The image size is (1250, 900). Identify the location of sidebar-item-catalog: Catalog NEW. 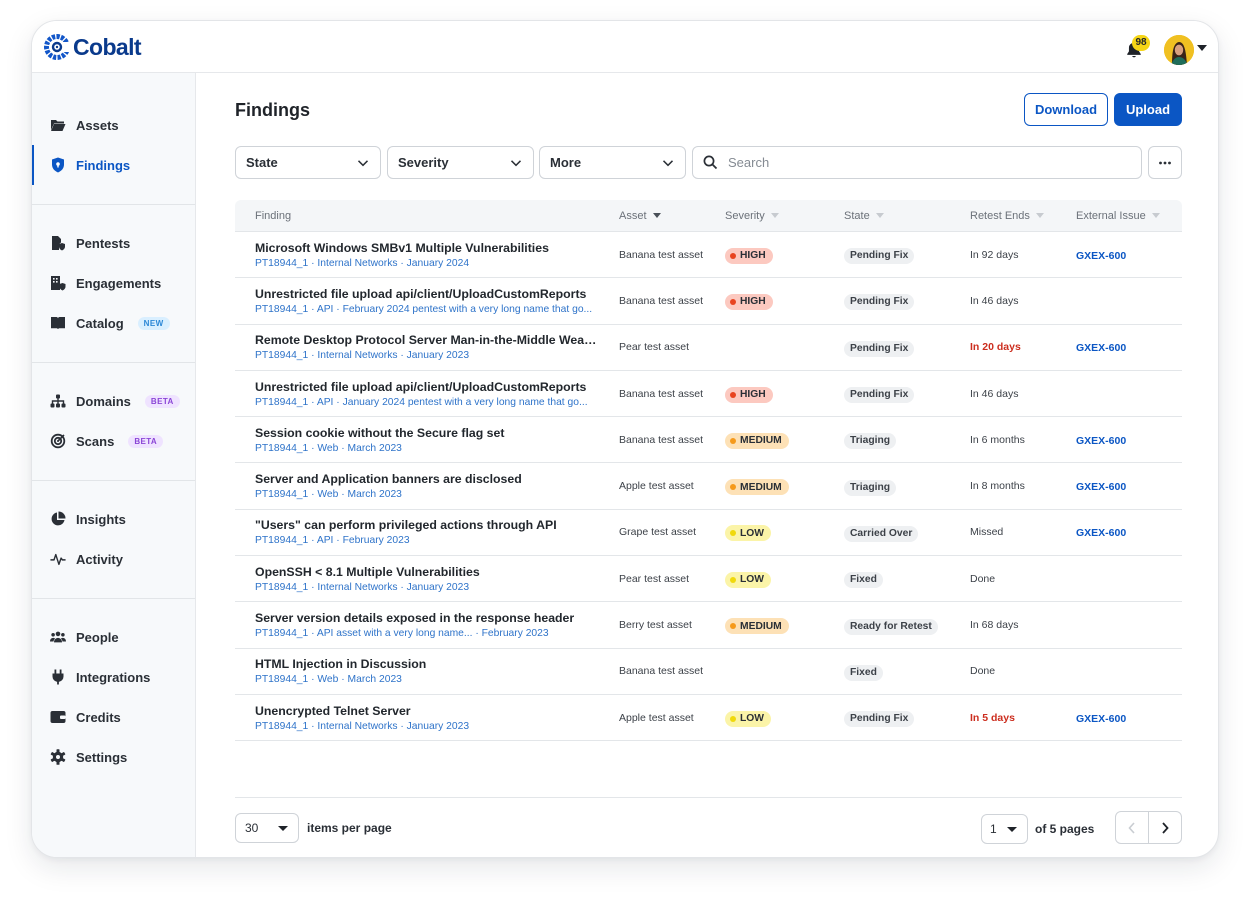
(113, 323).